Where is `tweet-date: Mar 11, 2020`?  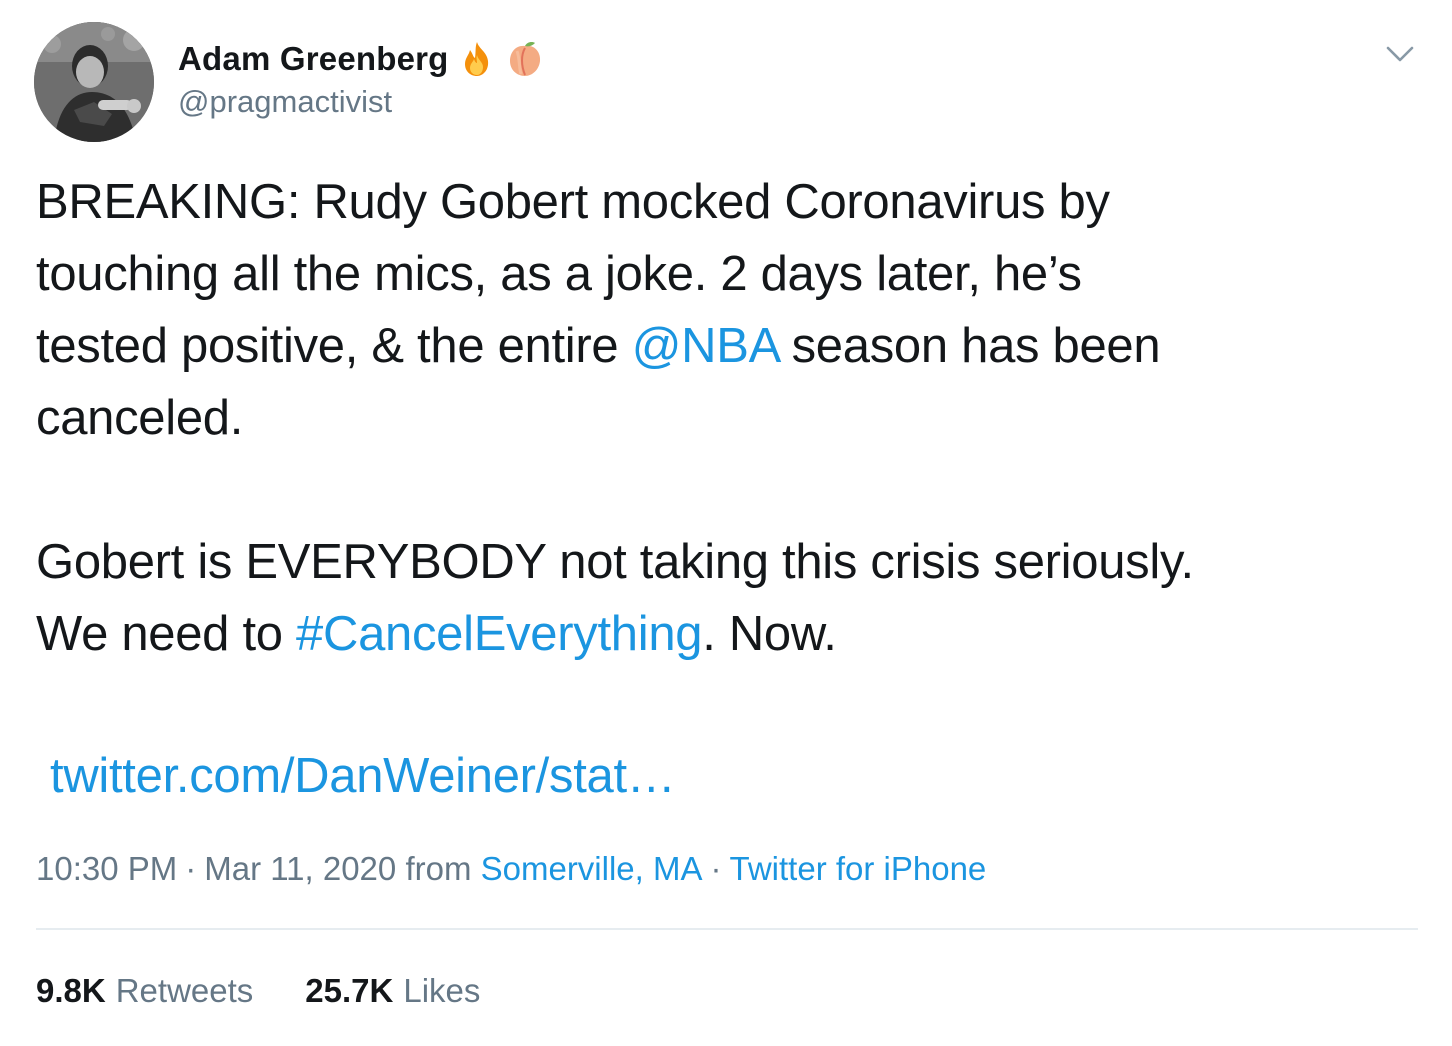 tweet-date: Mar 11, 2020 is located at coordinates (300, 868).